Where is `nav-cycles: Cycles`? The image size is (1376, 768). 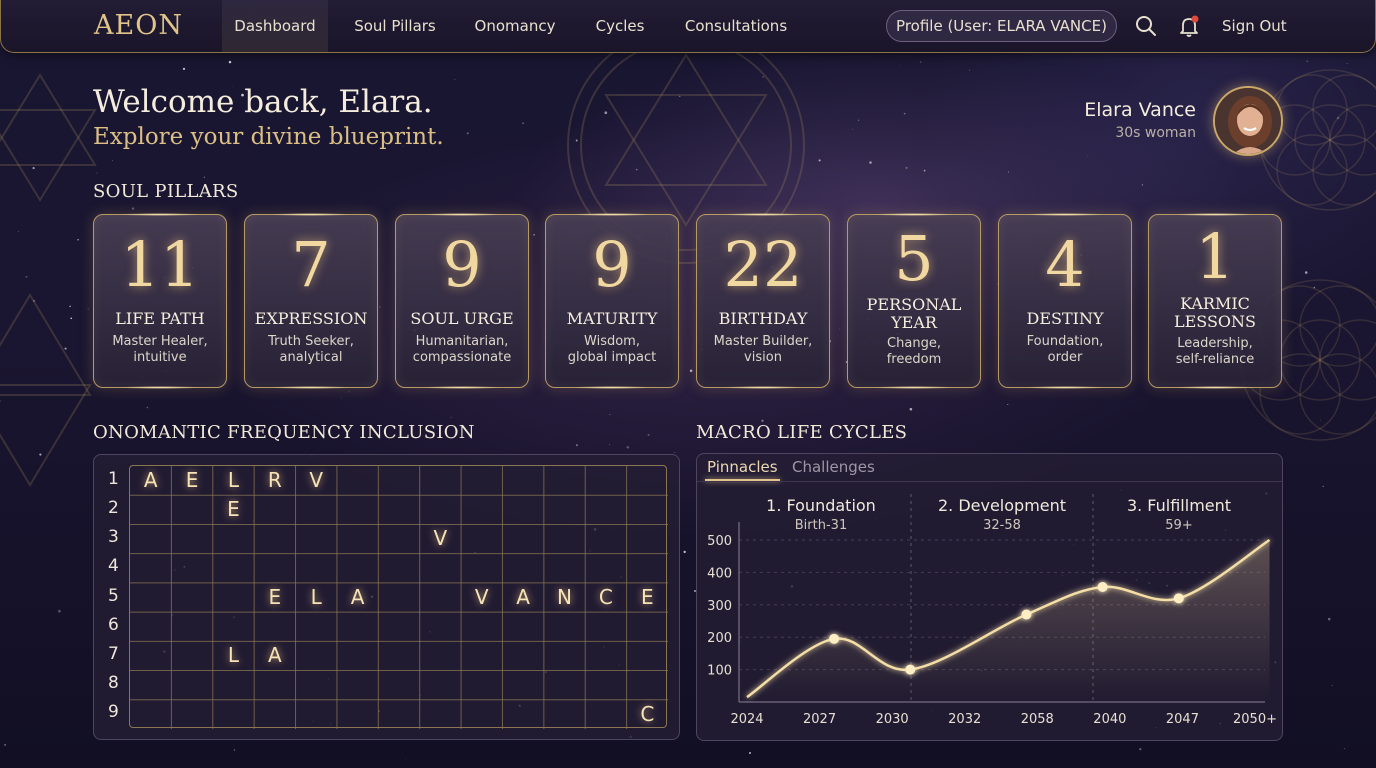
nav-cycles: Cycles is located at coordinates (620, 26).